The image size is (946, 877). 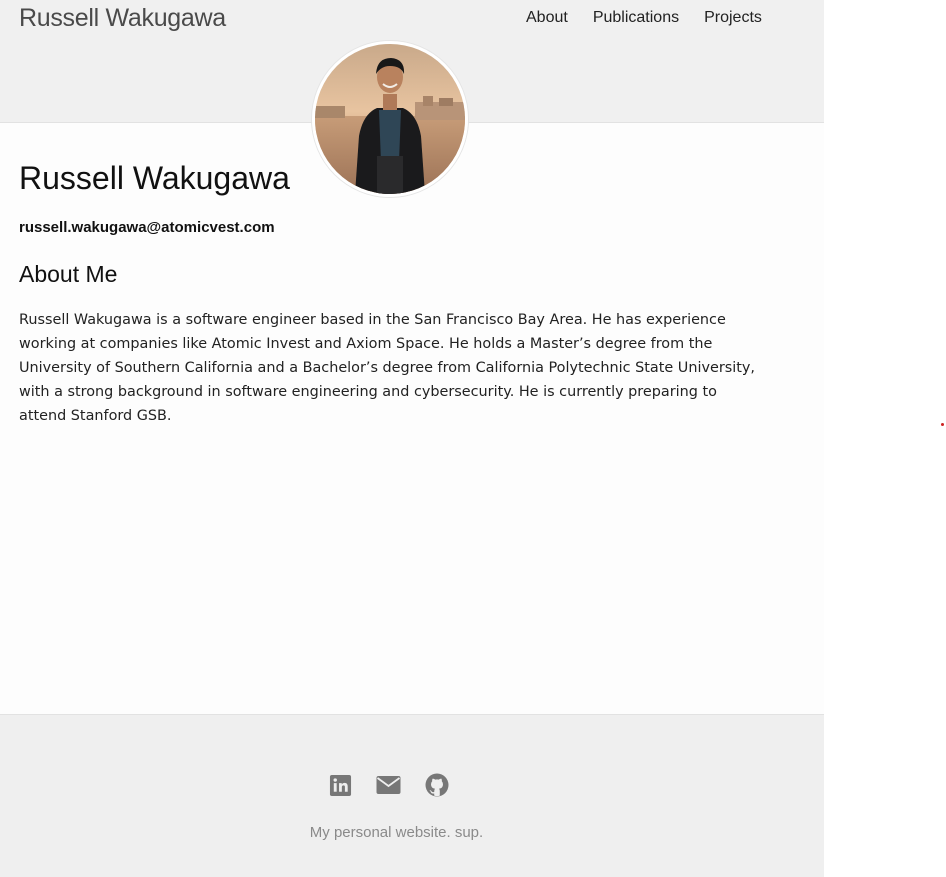 I want to click on site-brand-link: Russell Wakugawa, so click(x=122, y=18).